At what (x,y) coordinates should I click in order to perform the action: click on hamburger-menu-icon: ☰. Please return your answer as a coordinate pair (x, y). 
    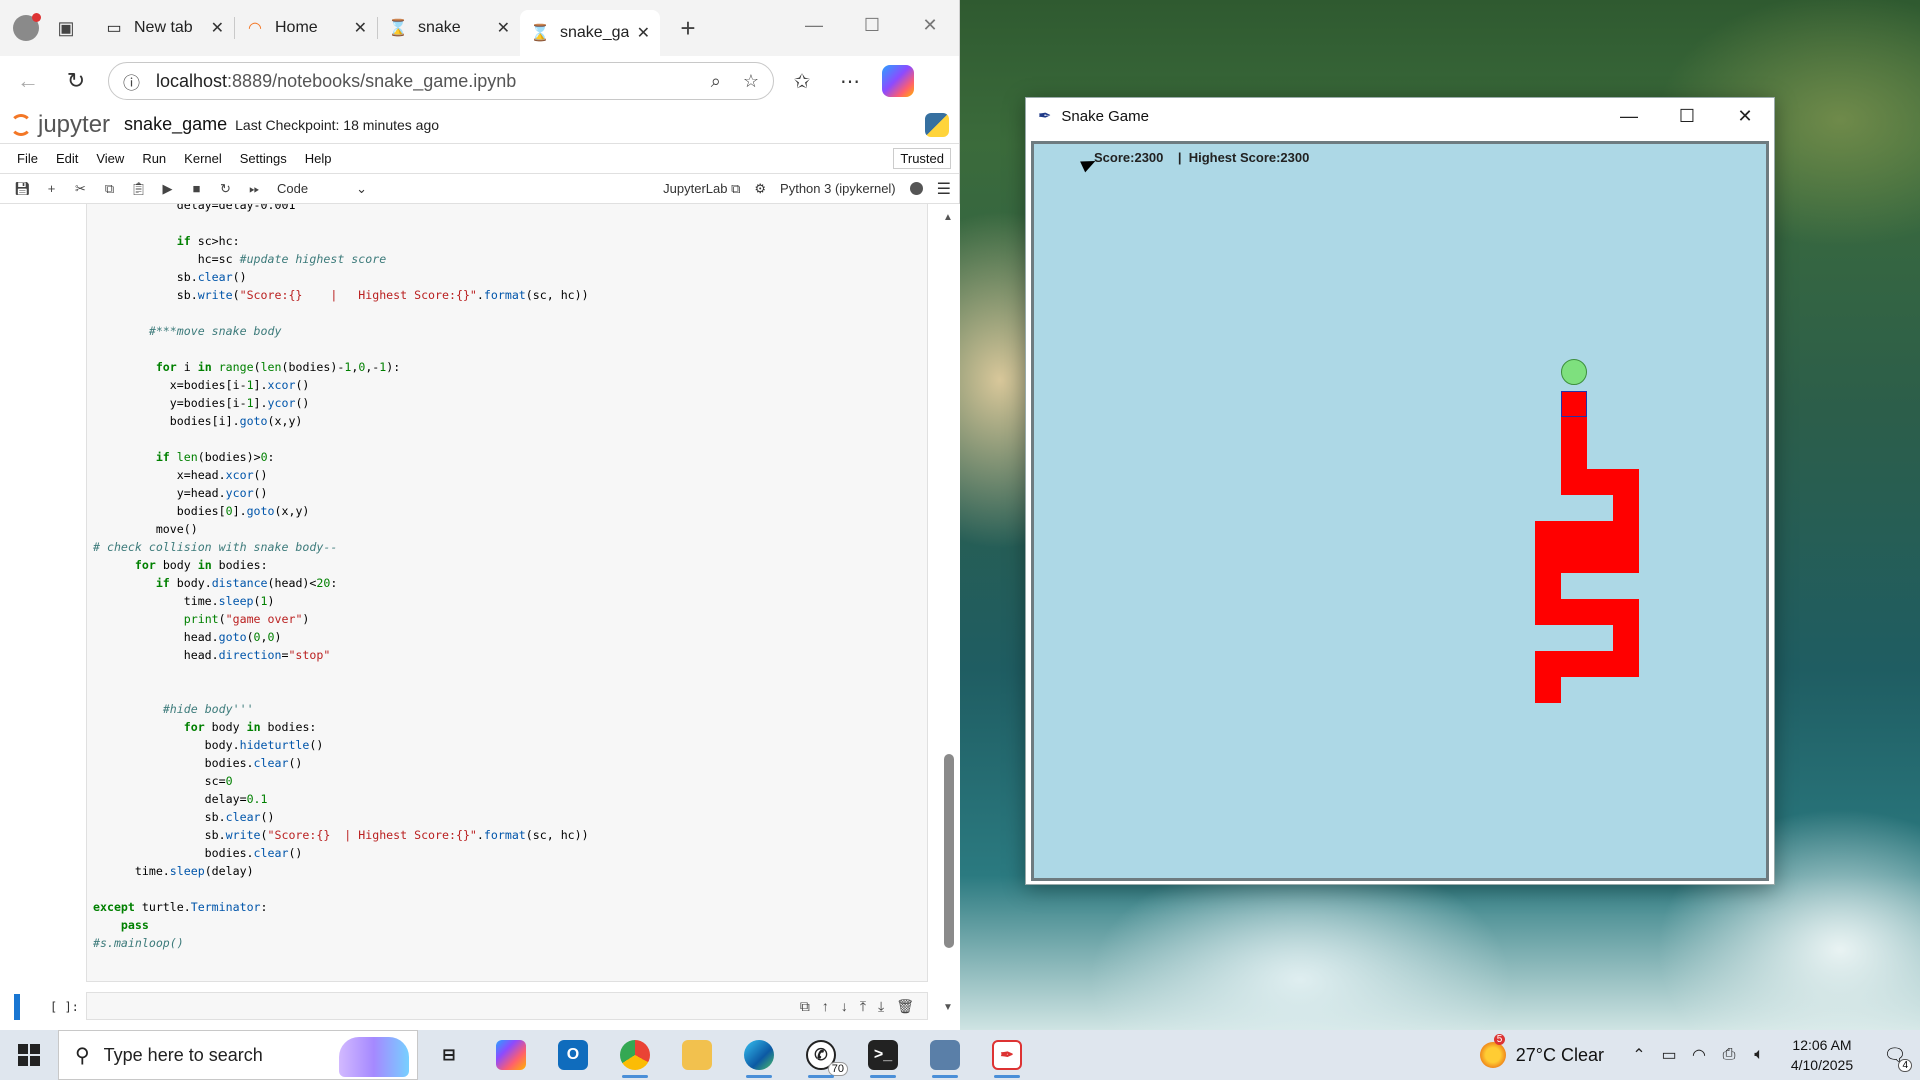
    Looking at the image, I should click on (944, 189).